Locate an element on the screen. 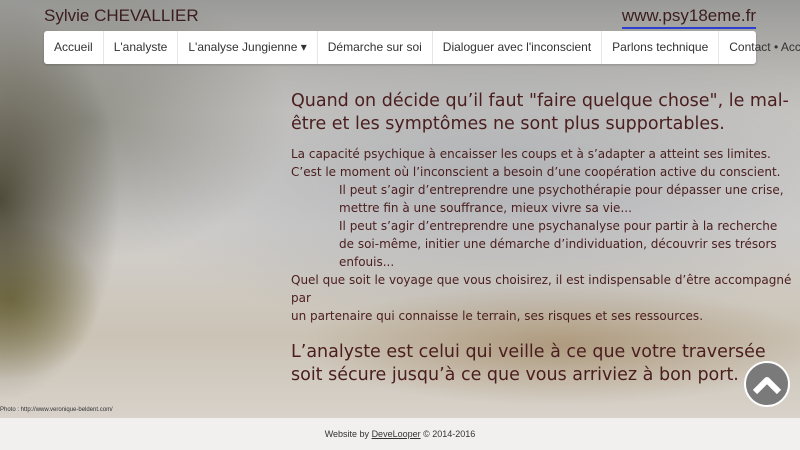  footer-copyright: © 2014-2016 is located at coordinates (448, 434).